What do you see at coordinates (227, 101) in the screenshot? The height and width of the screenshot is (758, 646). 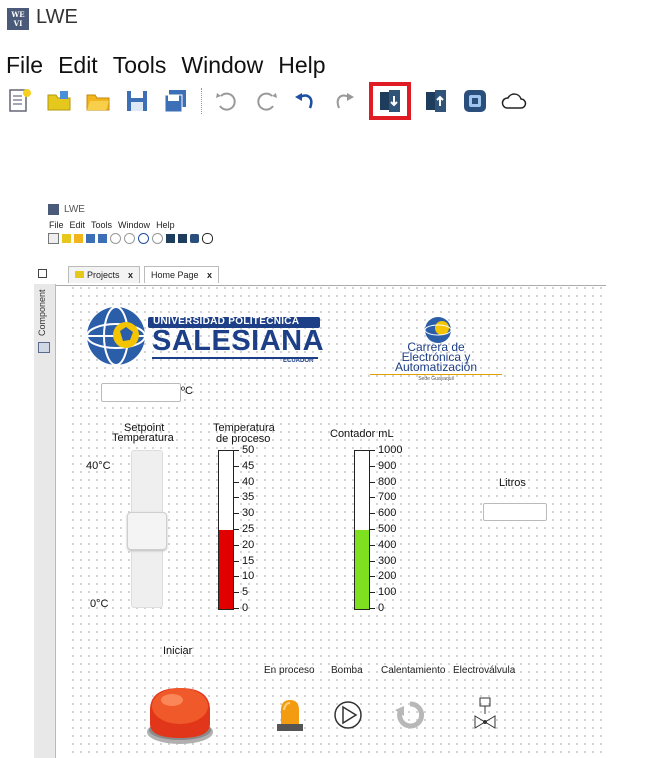 I see `undo-icon` at bounding box center [227, 101].